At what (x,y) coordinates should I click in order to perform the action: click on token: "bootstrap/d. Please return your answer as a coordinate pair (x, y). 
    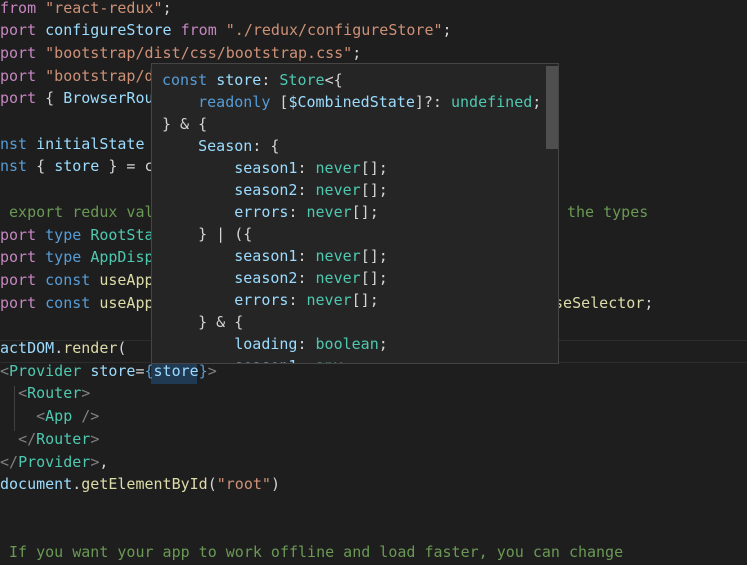
    Looking at the image, I should click on (99, 75).